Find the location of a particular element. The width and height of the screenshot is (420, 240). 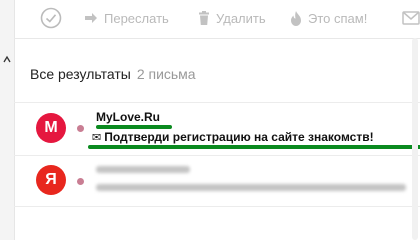

delete-label: Удалить is located at coordinates (241, 18).